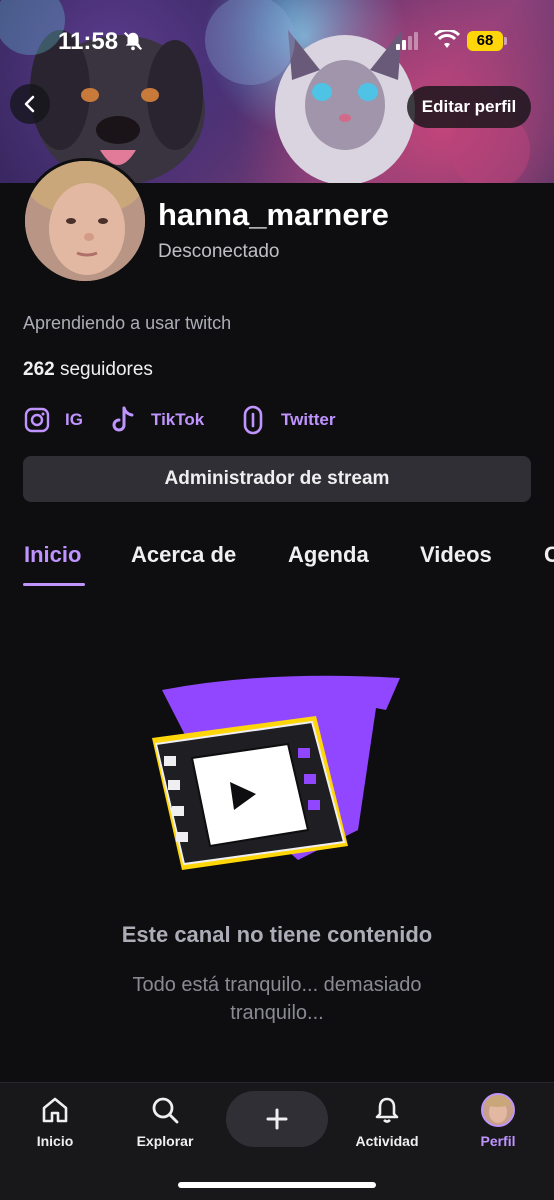  What do you see at coordinates (54, 584) in the screenshot?
I see `active-tab-indicator` at bounding box center [54, 584].